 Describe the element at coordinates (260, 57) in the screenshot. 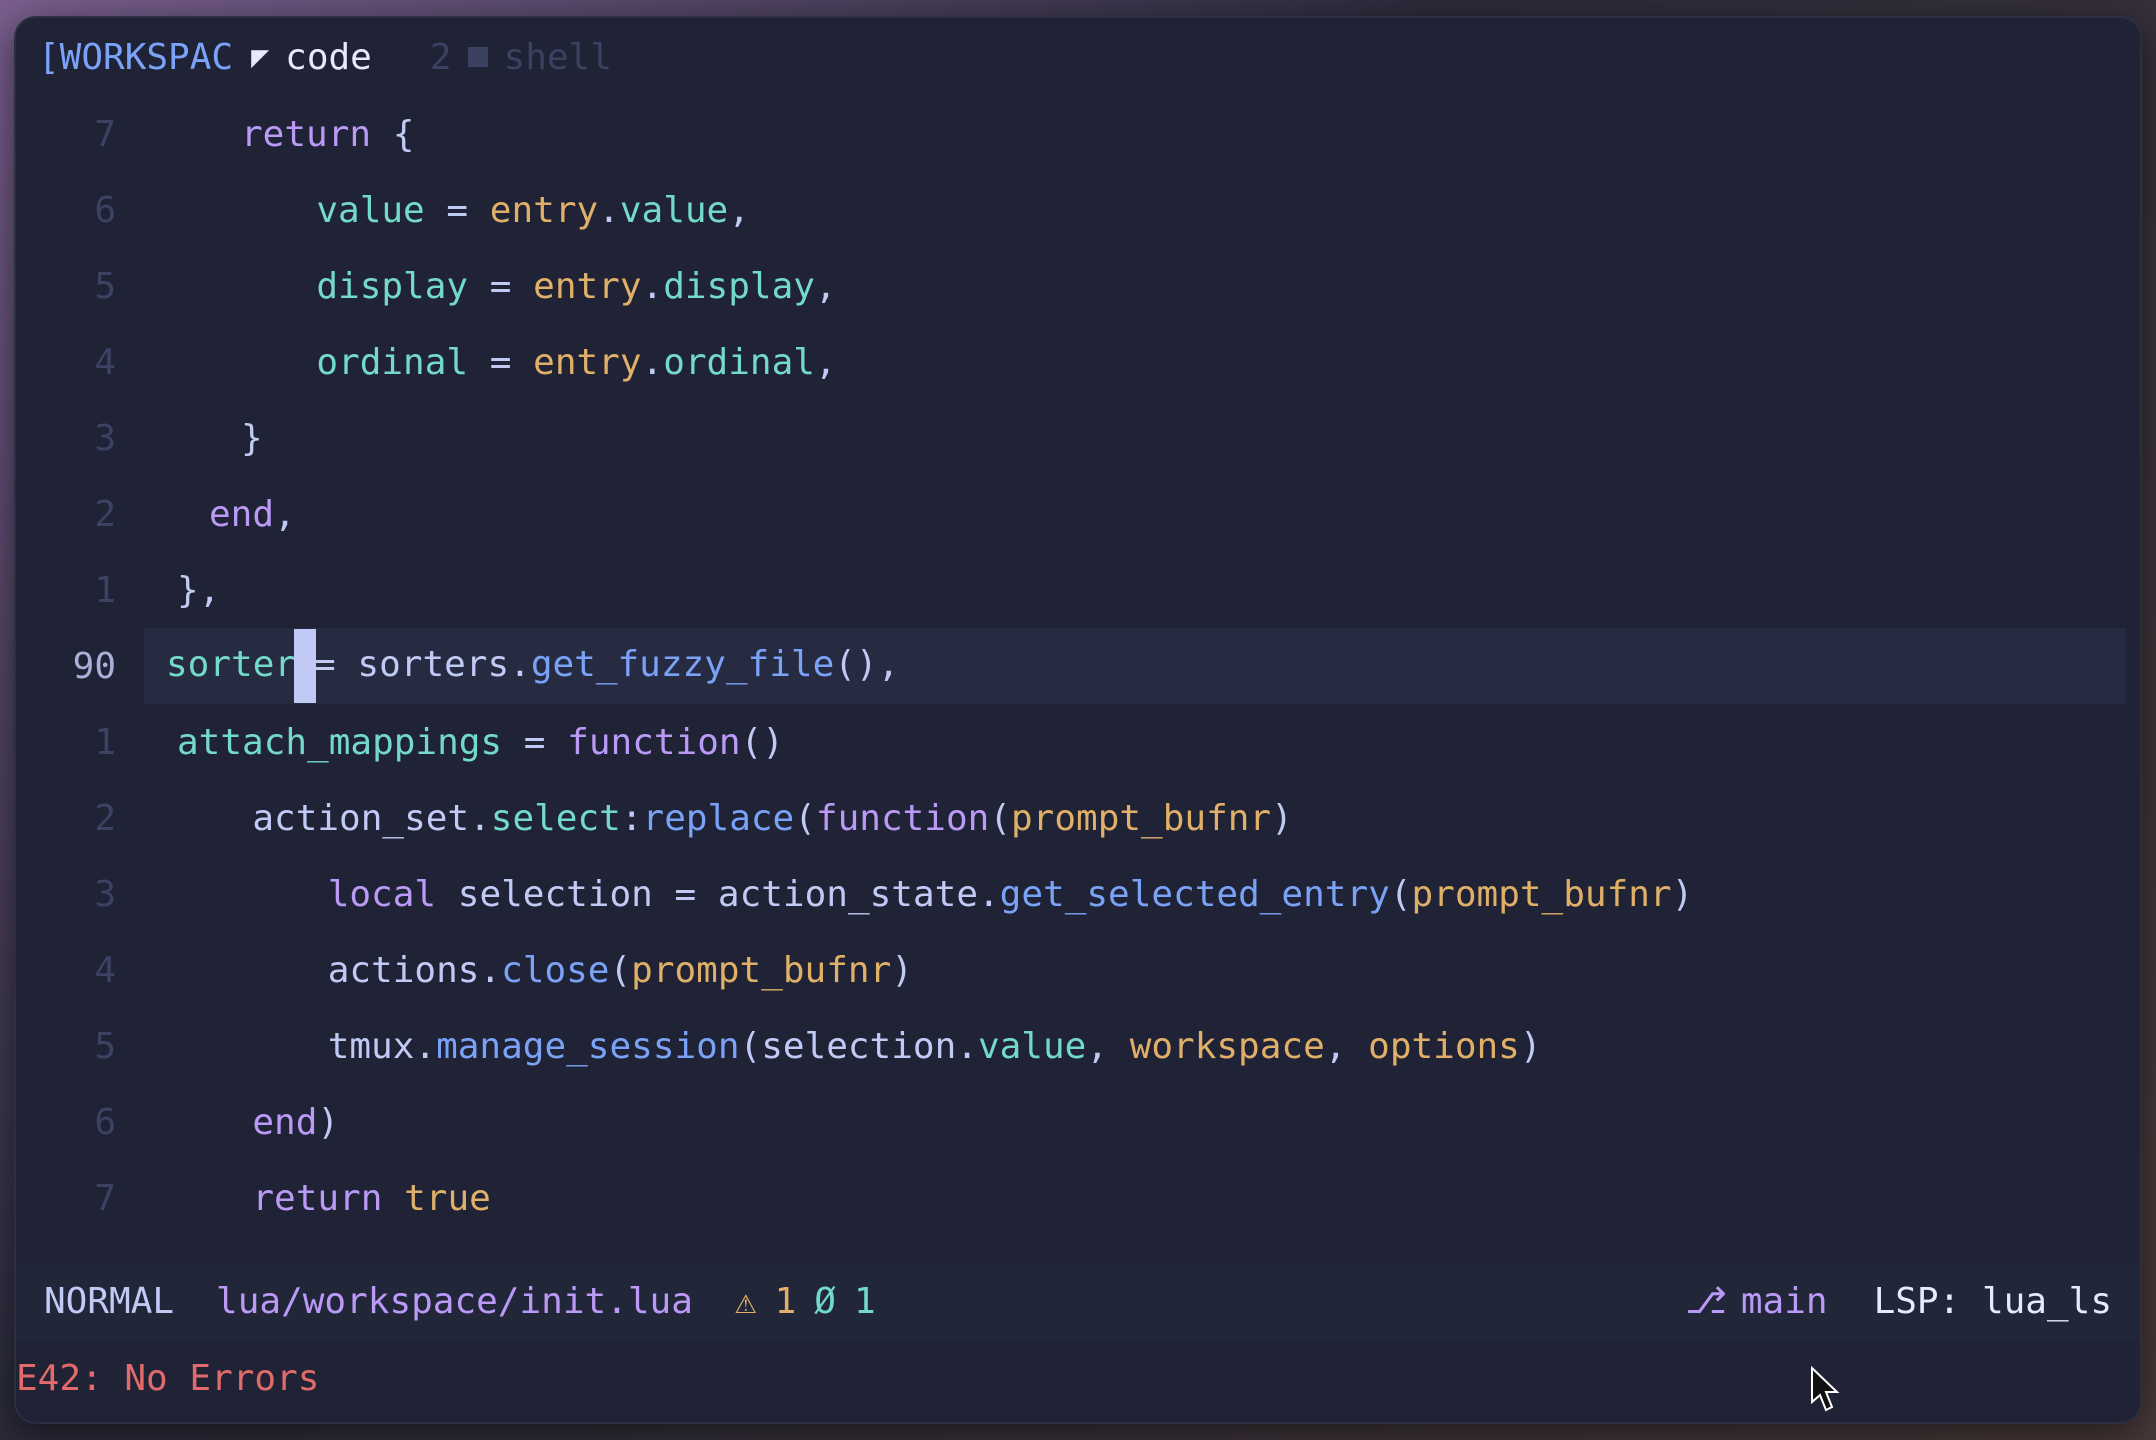

I see `active-tab-icon: ◤` at that location.